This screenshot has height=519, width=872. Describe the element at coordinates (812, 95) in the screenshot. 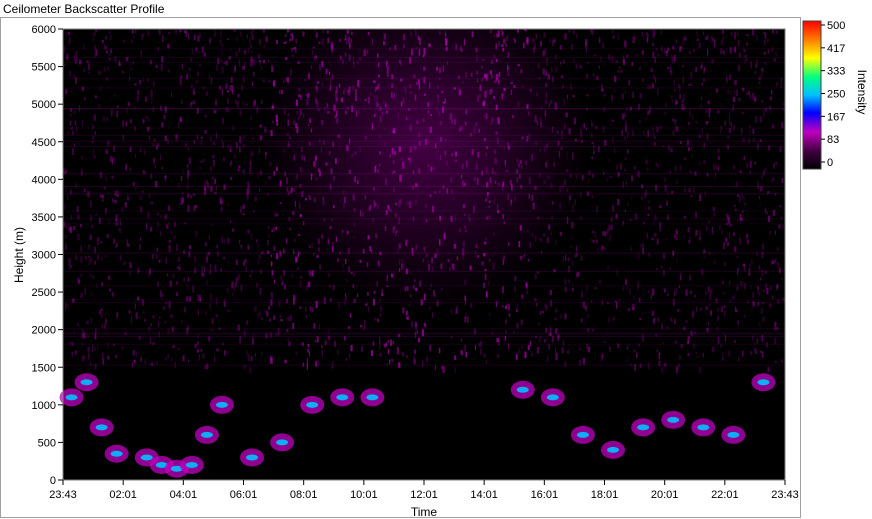

I see `colorbar` at that location.